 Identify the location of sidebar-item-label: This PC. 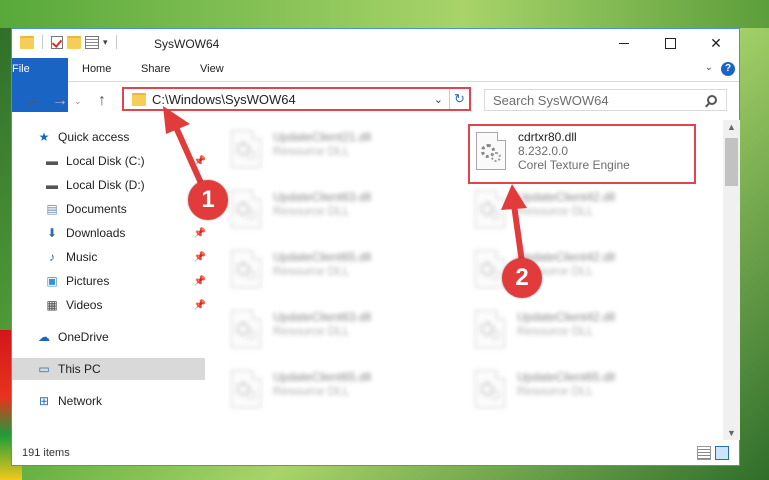
(79, 369).